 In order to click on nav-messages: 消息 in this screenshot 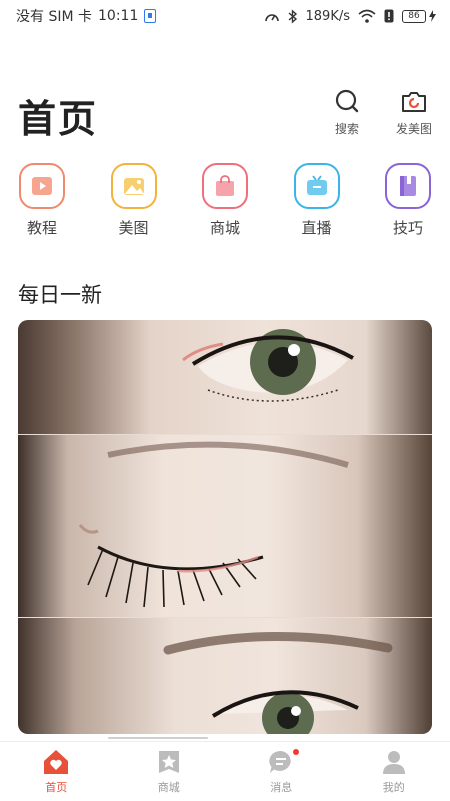, I will do `click(281, 771)`.